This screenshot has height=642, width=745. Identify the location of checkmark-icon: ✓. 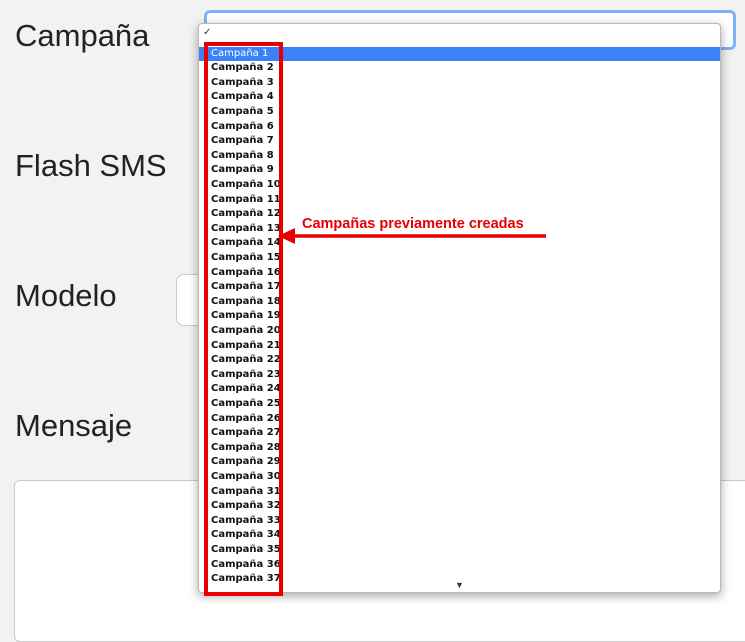
(207, 32).